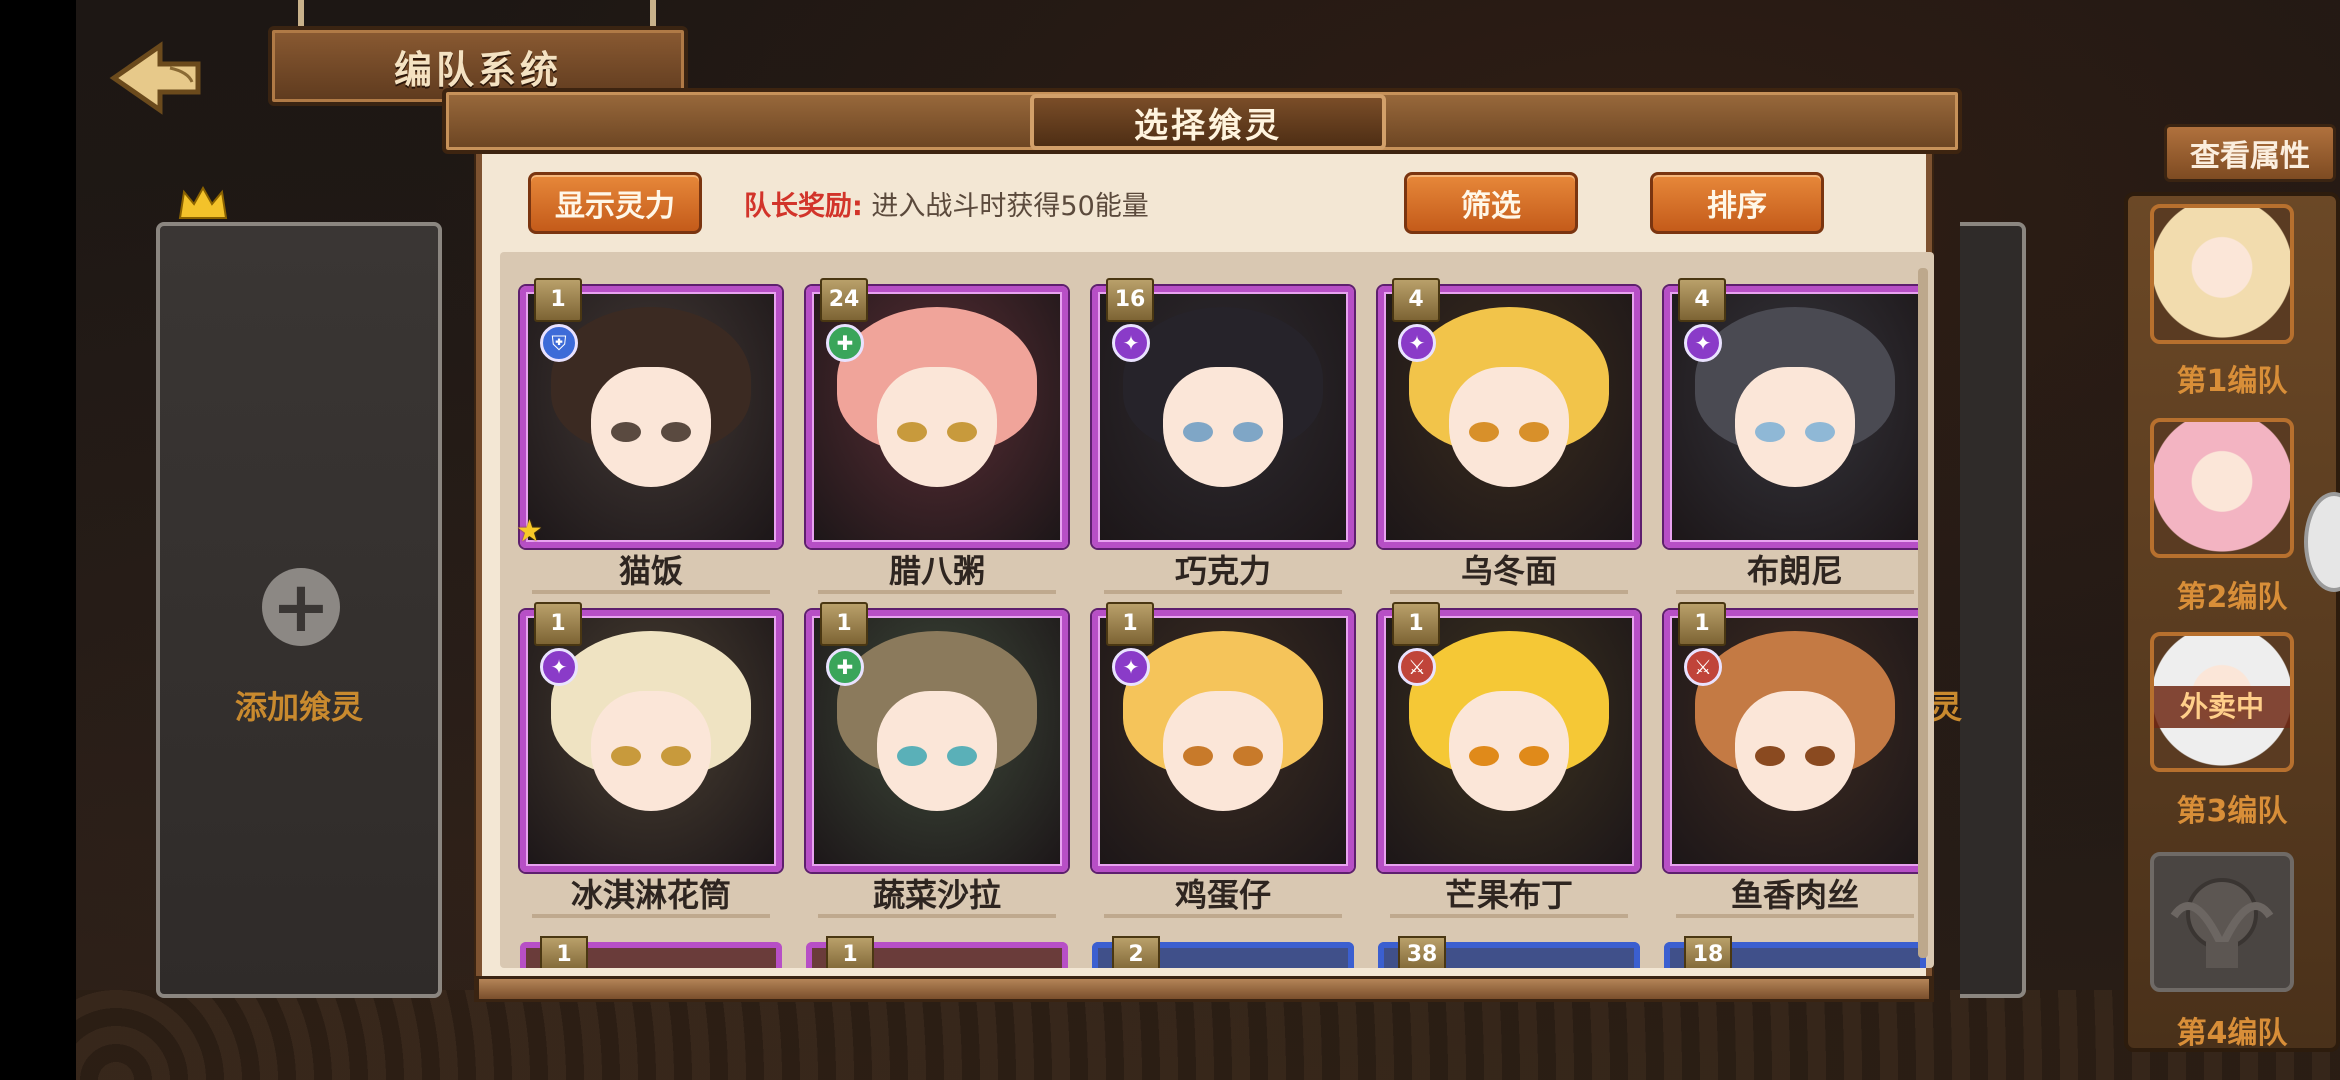 The height and width of the screenshot is (1080, 2340). Describe the element at coordinates (1508, 895) in the screenshot. I see `companion-name: 芒果布丁` at that location.